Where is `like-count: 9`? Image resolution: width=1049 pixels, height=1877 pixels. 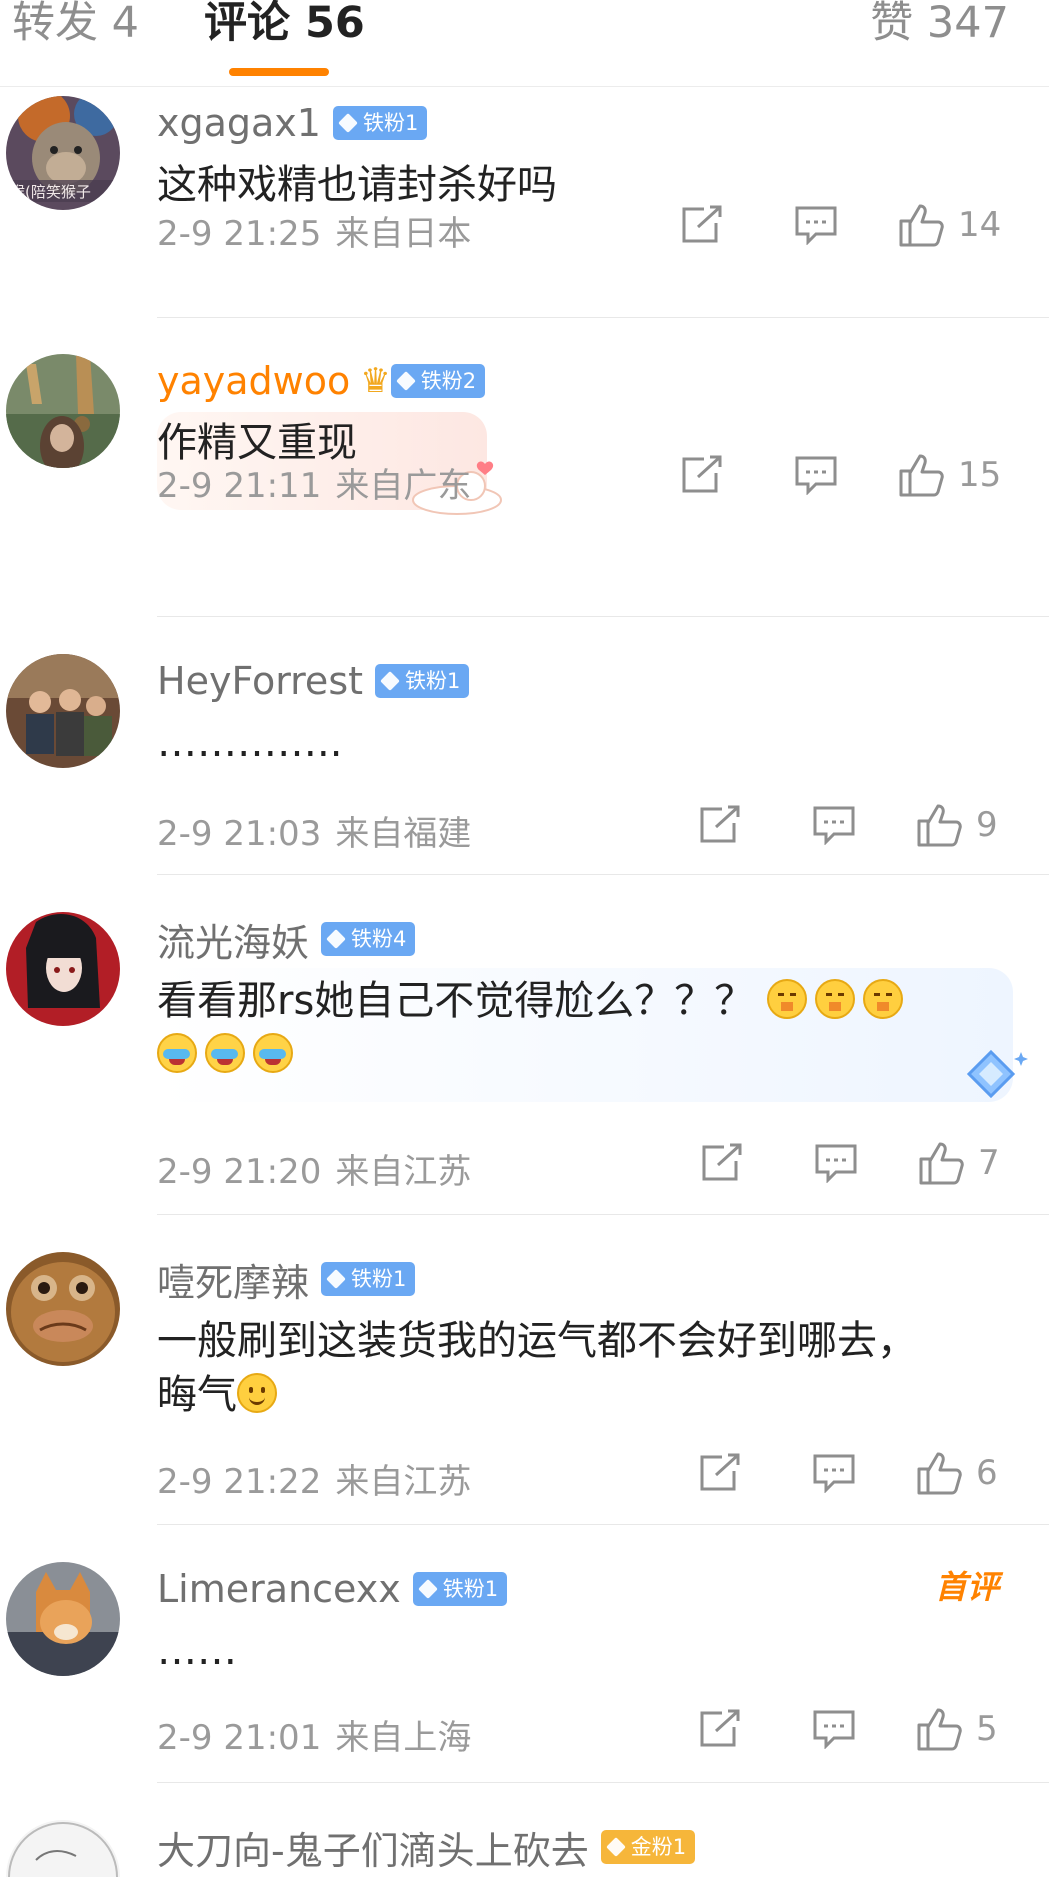
like-count: 9 is located at coordinates (987, 825).